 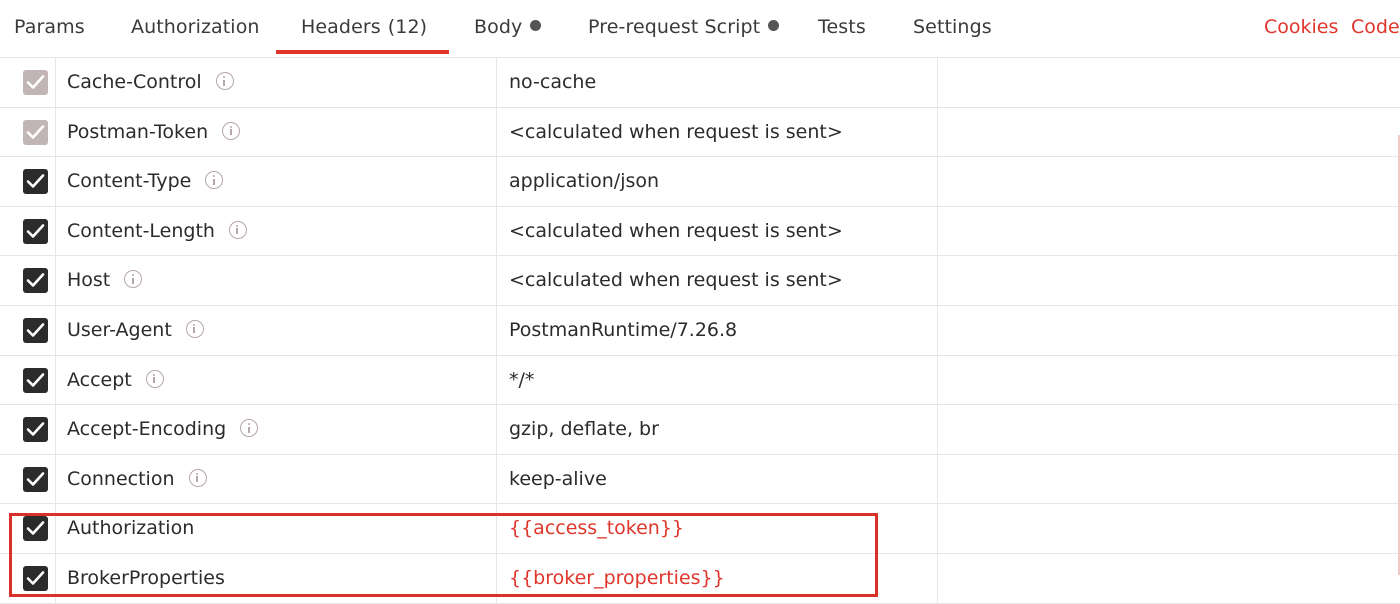 What do you see at coordinates (276, 578) in the screenshot?
I see `header-key-cell: BrokerProperties` at bounding box center [276, 578].